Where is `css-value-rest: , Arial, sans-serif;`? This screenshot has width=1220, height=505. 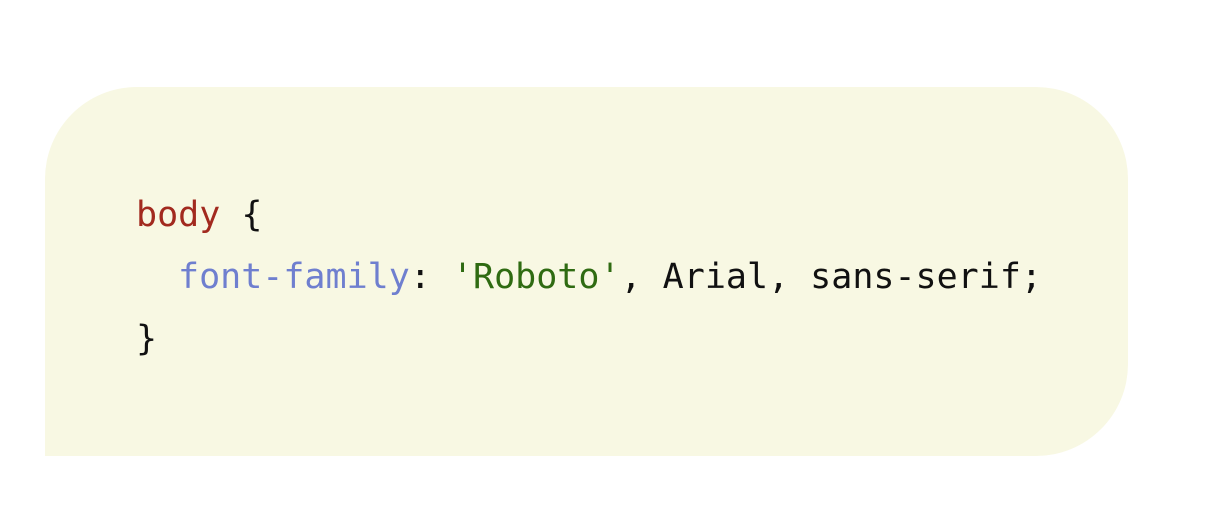 css-value-rest: , Arial, sans-serif; is located at coordinates (831, 277).